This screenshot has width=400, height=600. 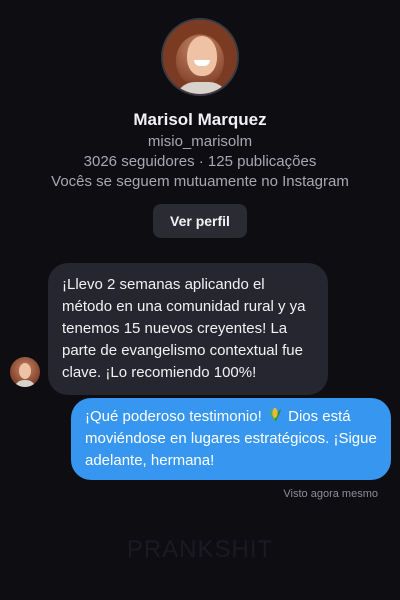 I want to click on mutual-follow-text: Vocês se seguem mutuamente no Instagram, so click(x=200, y=181).